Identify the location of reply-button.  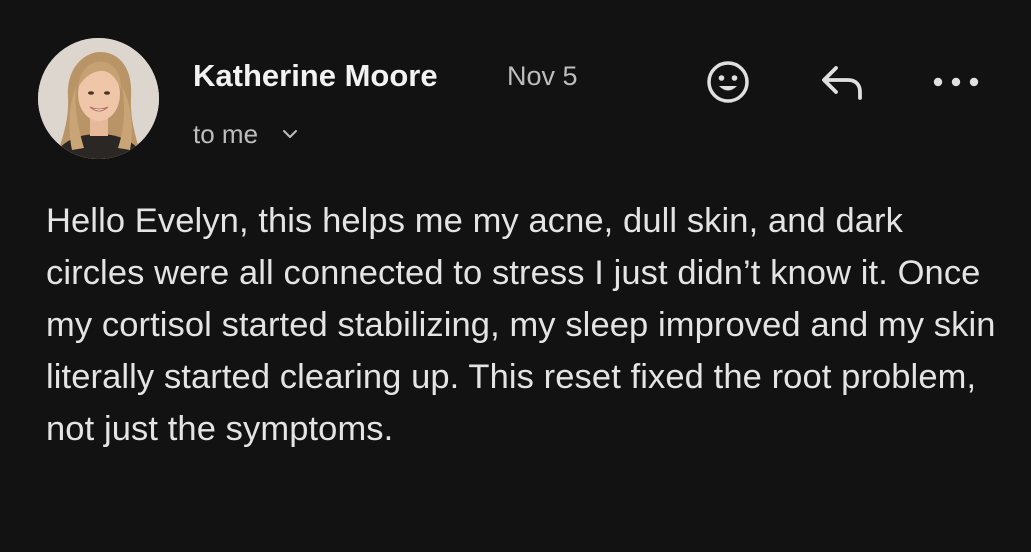
(843, 84).